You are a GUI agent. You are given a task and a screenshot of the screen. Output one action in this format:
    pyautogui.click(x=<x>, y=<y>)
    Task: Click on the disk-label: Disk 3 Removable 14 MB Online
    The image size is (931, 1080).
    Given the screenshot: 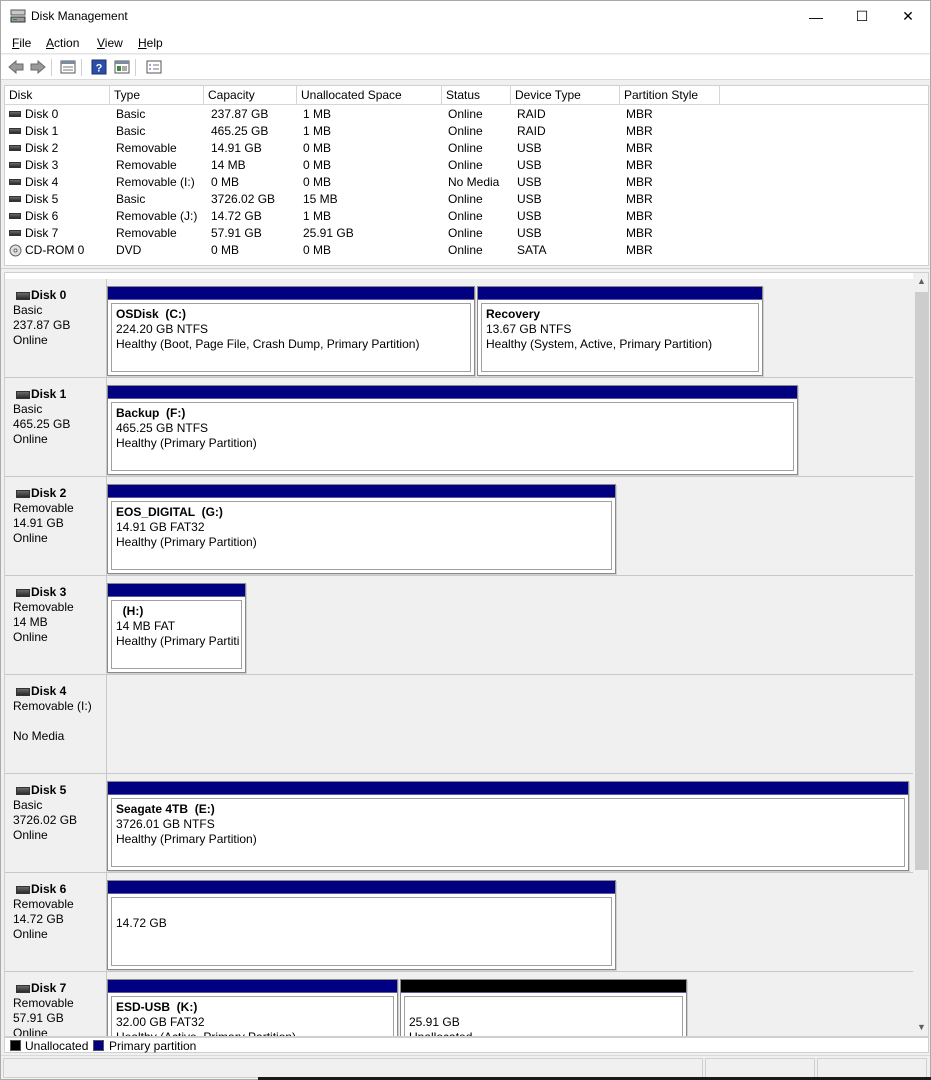 What is the action you would take?
    pyautogui.click(x=56, y=625)
    